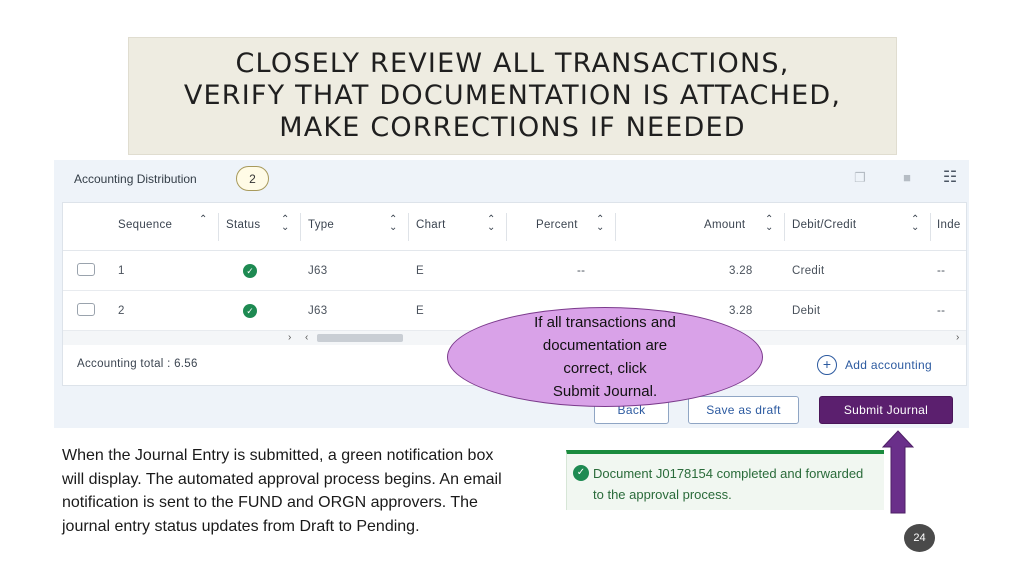 The image size is (1024, 576). I want to click on submit-journal-button: Submit Journal, so click(886, 410).